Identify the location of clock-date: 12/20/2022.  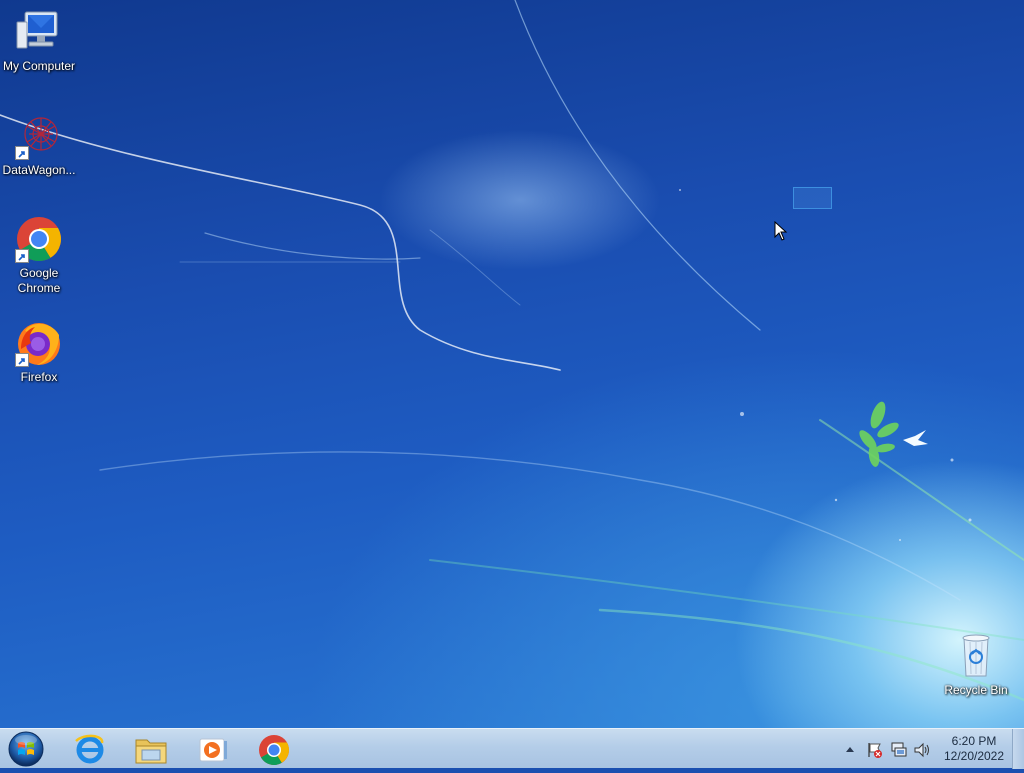
(974, 756).